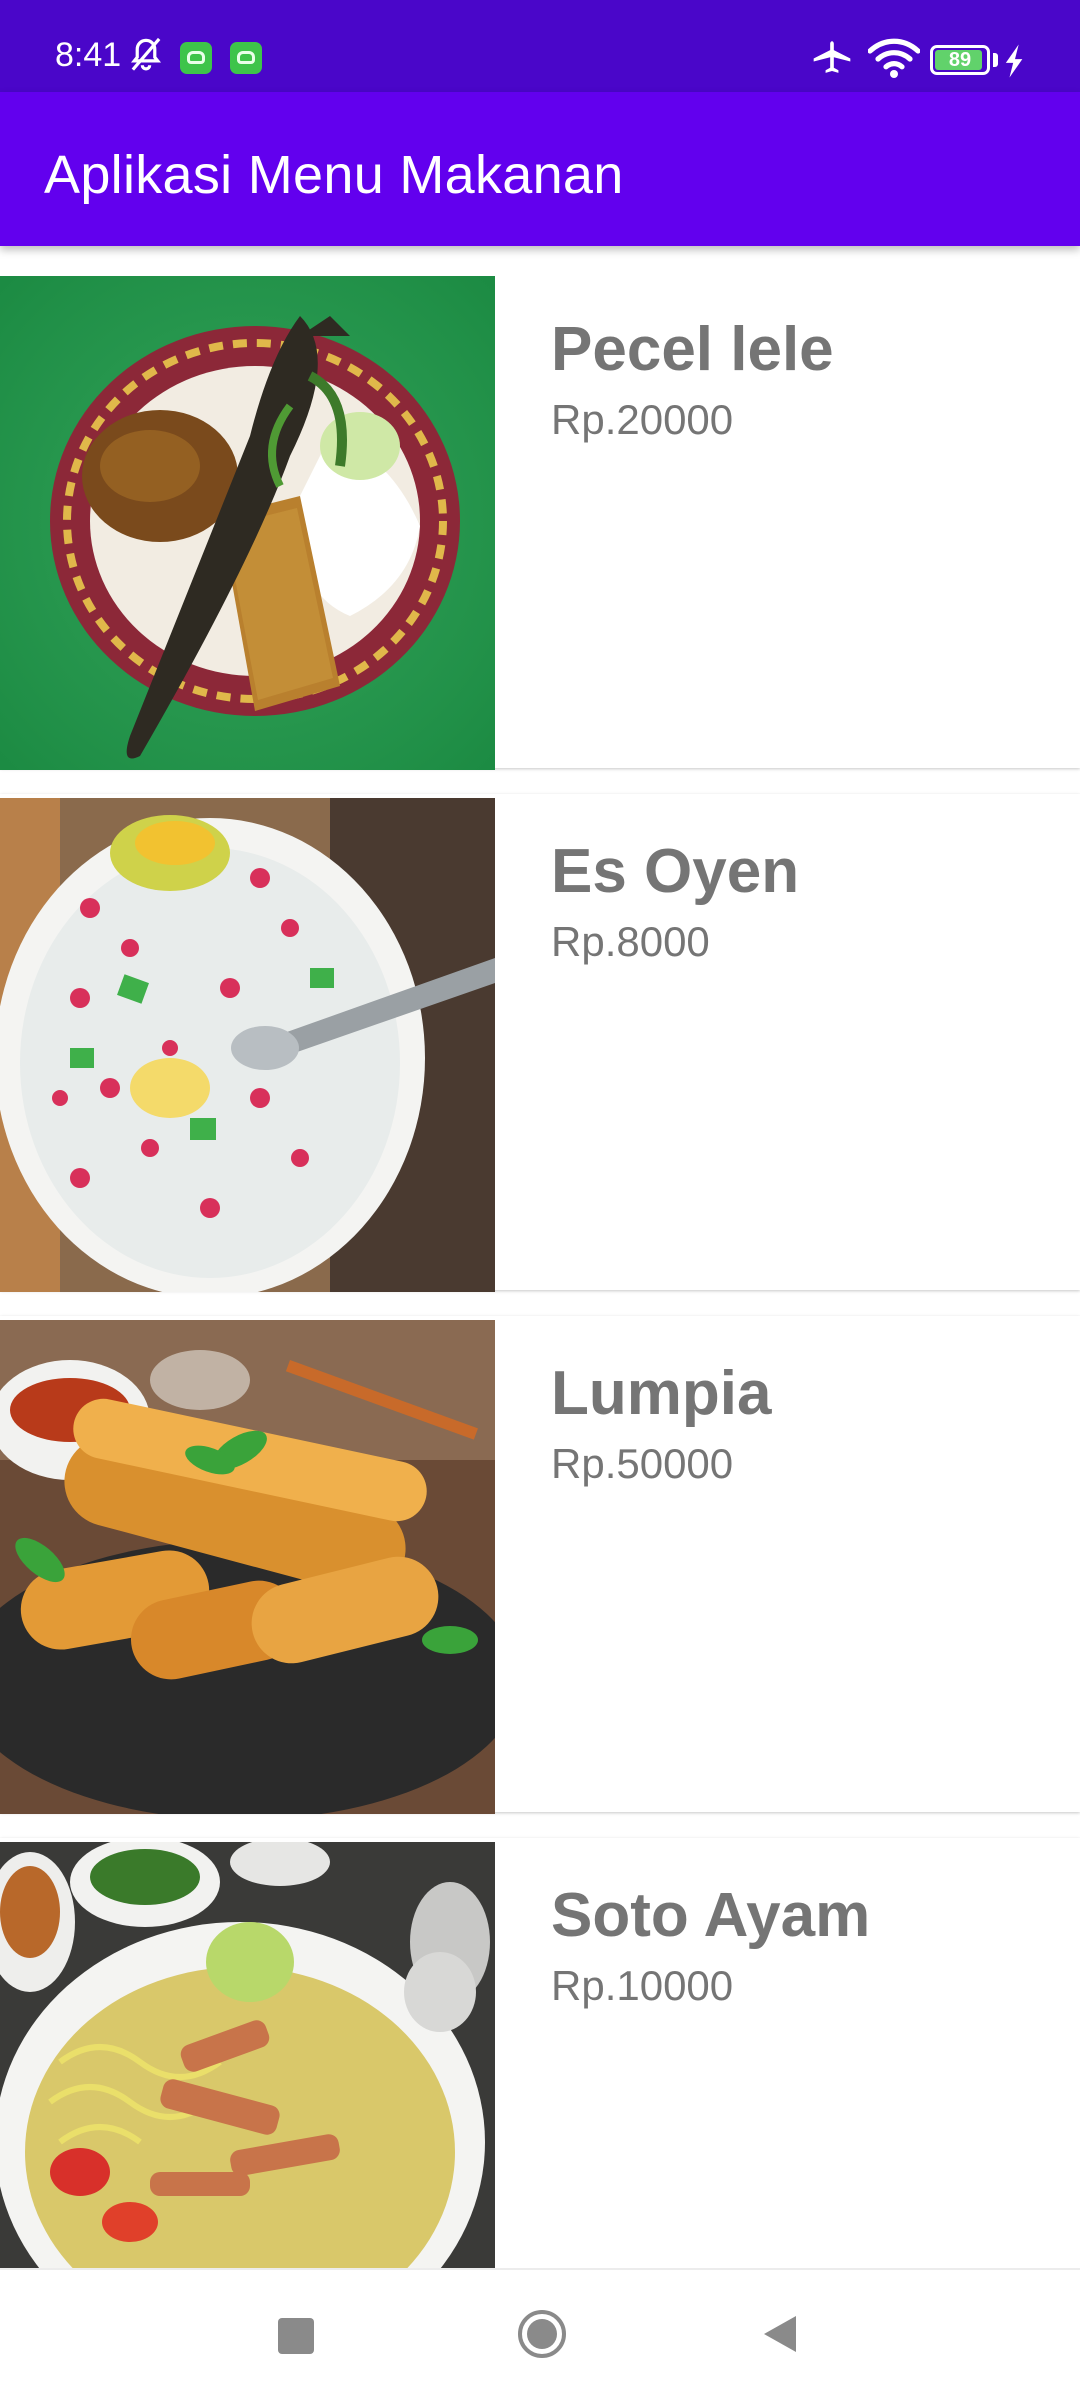 Image resolution: width=1080 pixels, height=2402 pixels. I want to click on pecel-lele-photo, so click(247, 523).